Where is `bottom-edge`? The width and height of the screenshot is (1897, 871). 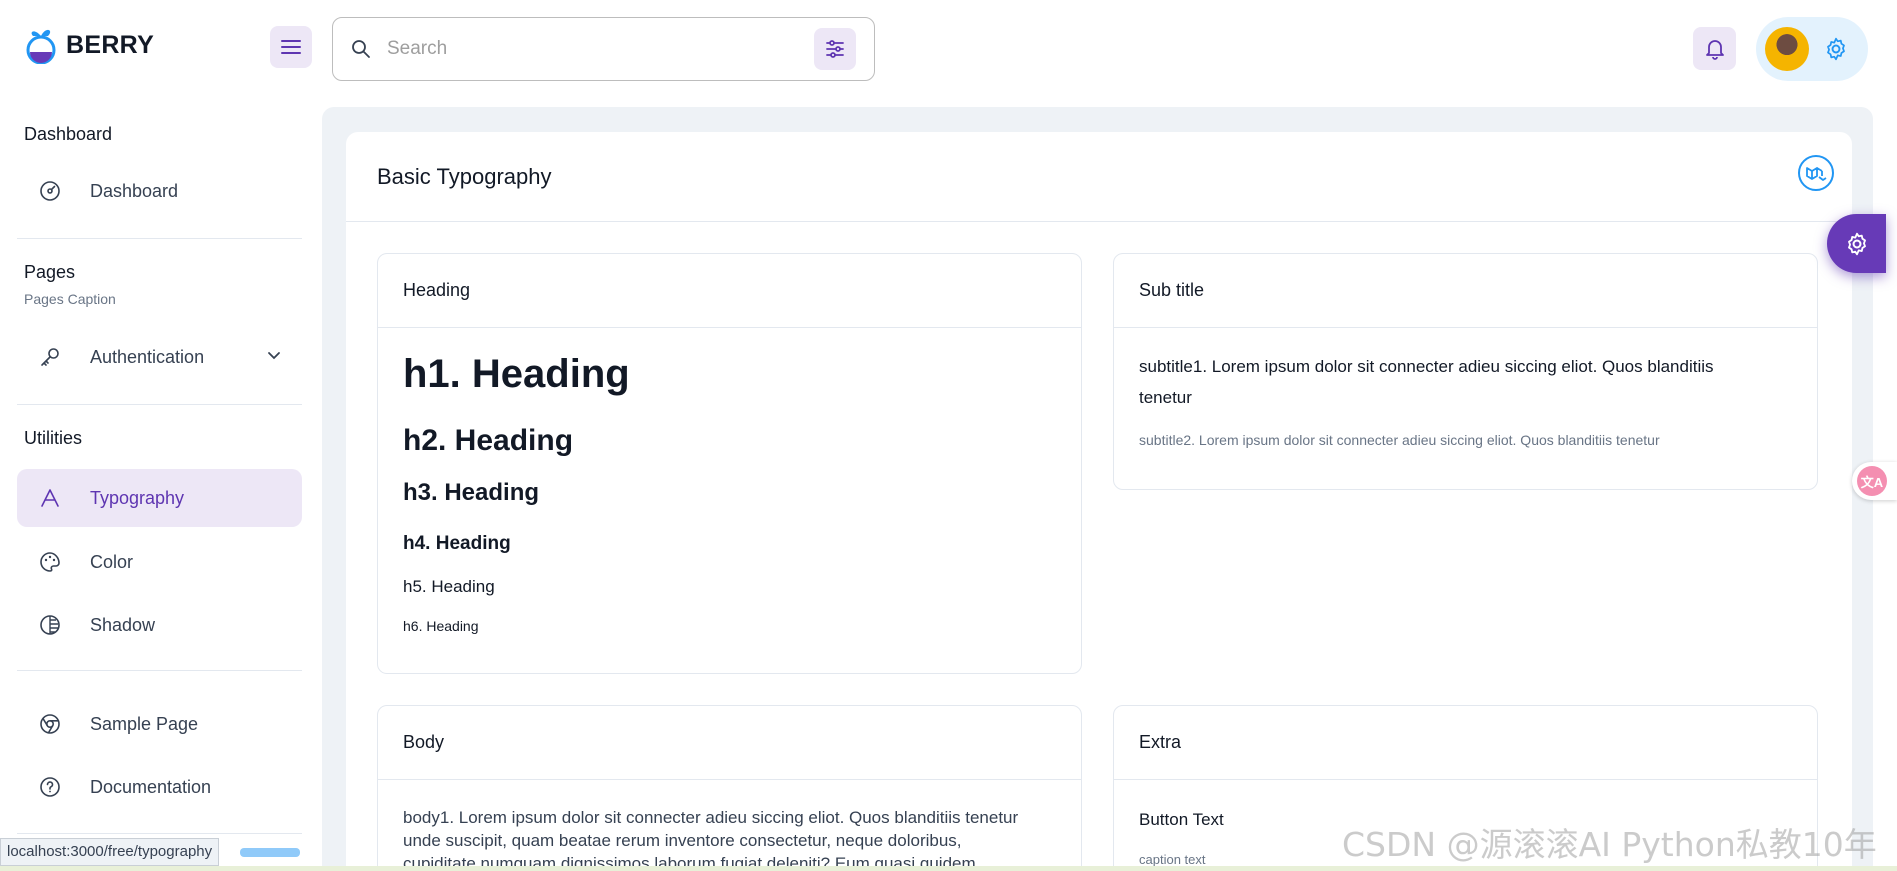
bottom-edge is located at coordinates (948, 868).